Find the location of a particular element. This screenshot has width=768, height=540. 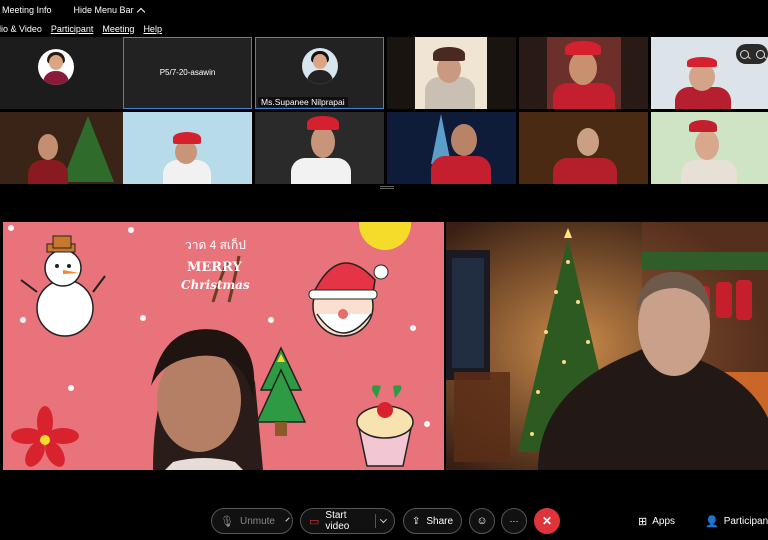

zoom-out-icon is located at coordinates (744, 54).